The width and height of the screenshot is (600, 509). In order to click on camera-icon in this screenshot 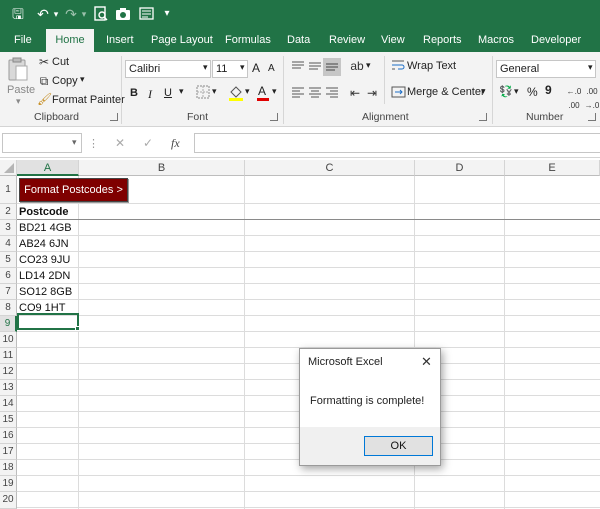, I will do `click(123, 14)`.